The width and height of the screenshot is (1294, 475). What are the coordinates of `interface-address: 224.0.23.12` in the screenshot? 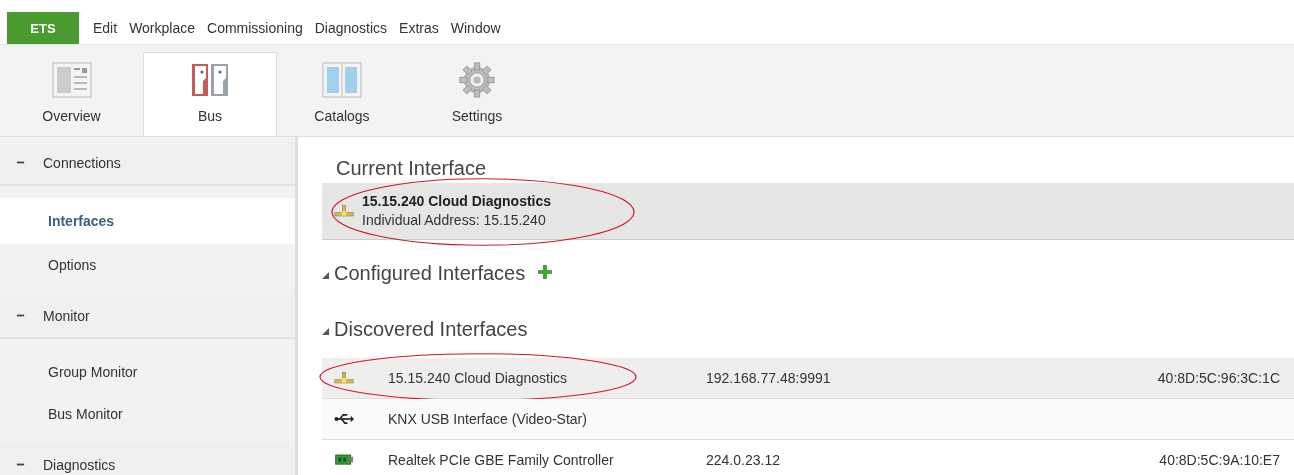 It's located at (743, 460).